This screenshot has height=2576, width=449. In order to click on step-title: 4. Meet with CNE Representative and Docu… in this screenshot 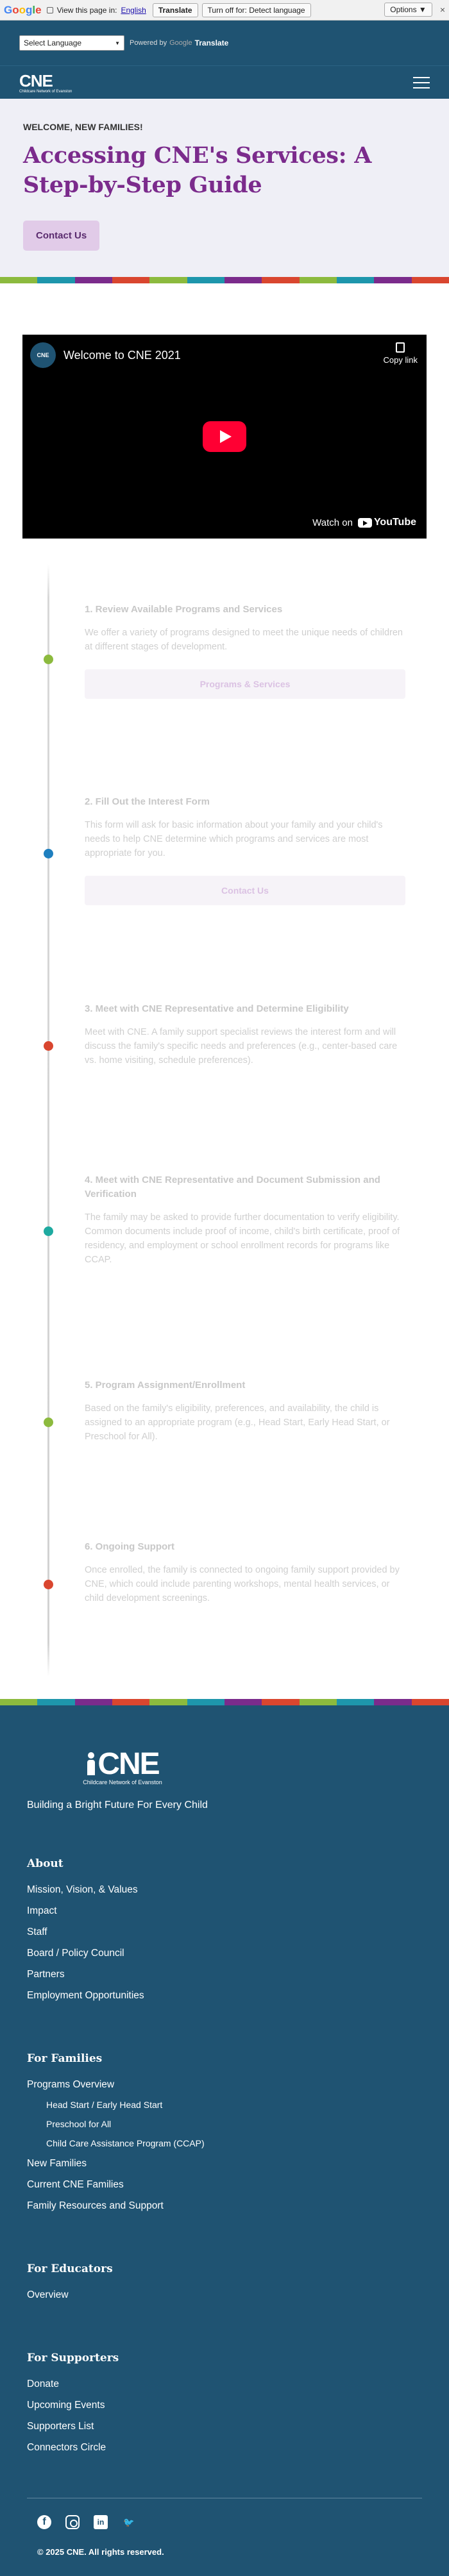, I will do `click(233, 1187)`.